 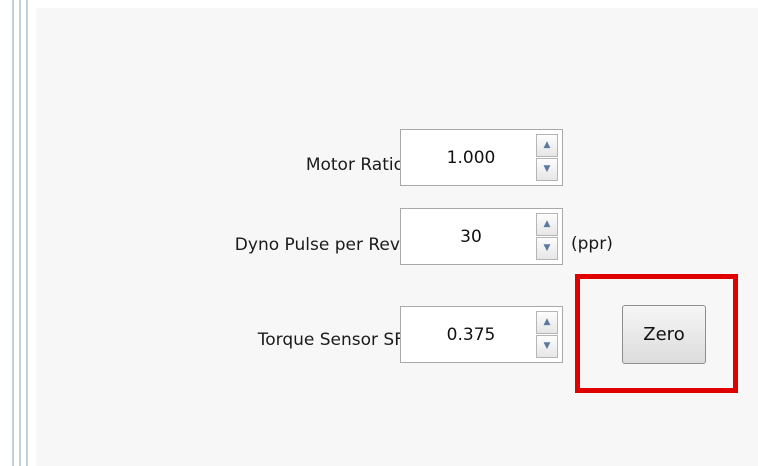 I want to click on motor-ratio-field: 1.000 ▲ ▼, so click(x=481, y=157).